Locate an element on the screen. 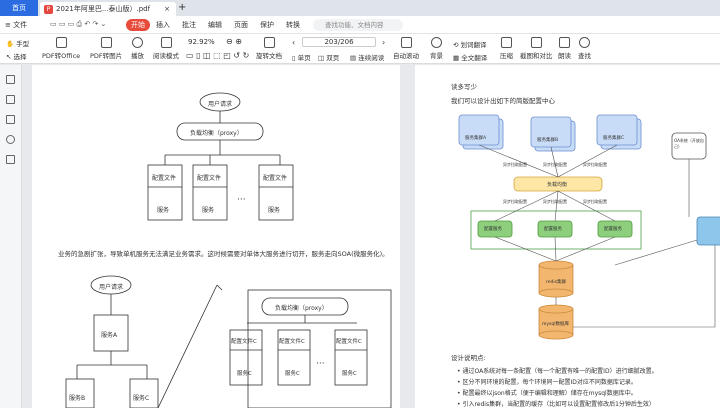 The image size is (720, 408). zoom-level: 92.92% is located at coordinates (201, 42).